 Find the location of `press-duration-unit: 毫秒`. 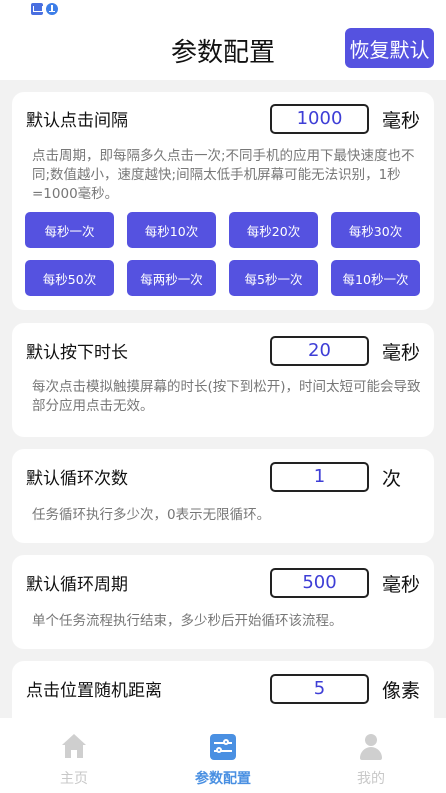

press-duration-unit: 毫秒 is located at coordinates (401, 353).